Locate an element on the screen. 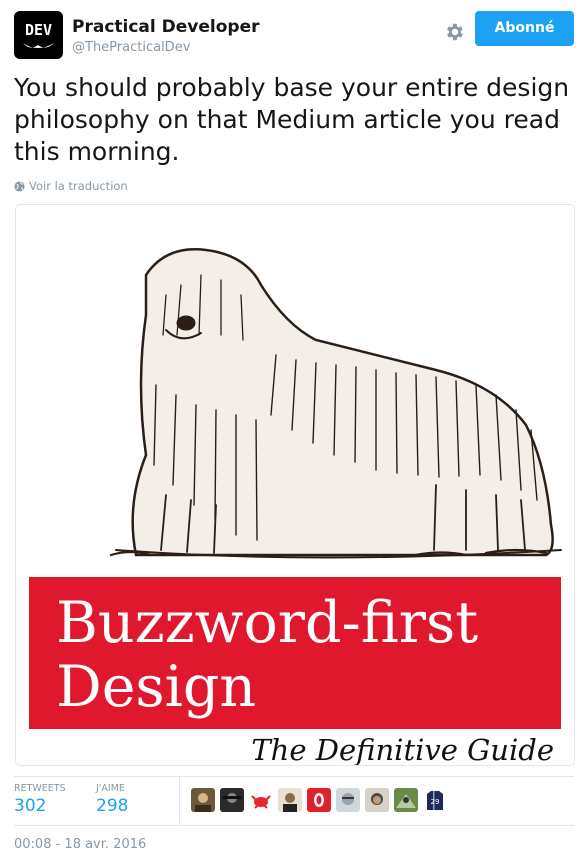  book-title-line-1: Buzzword-first is located at coordinates (267, 623).